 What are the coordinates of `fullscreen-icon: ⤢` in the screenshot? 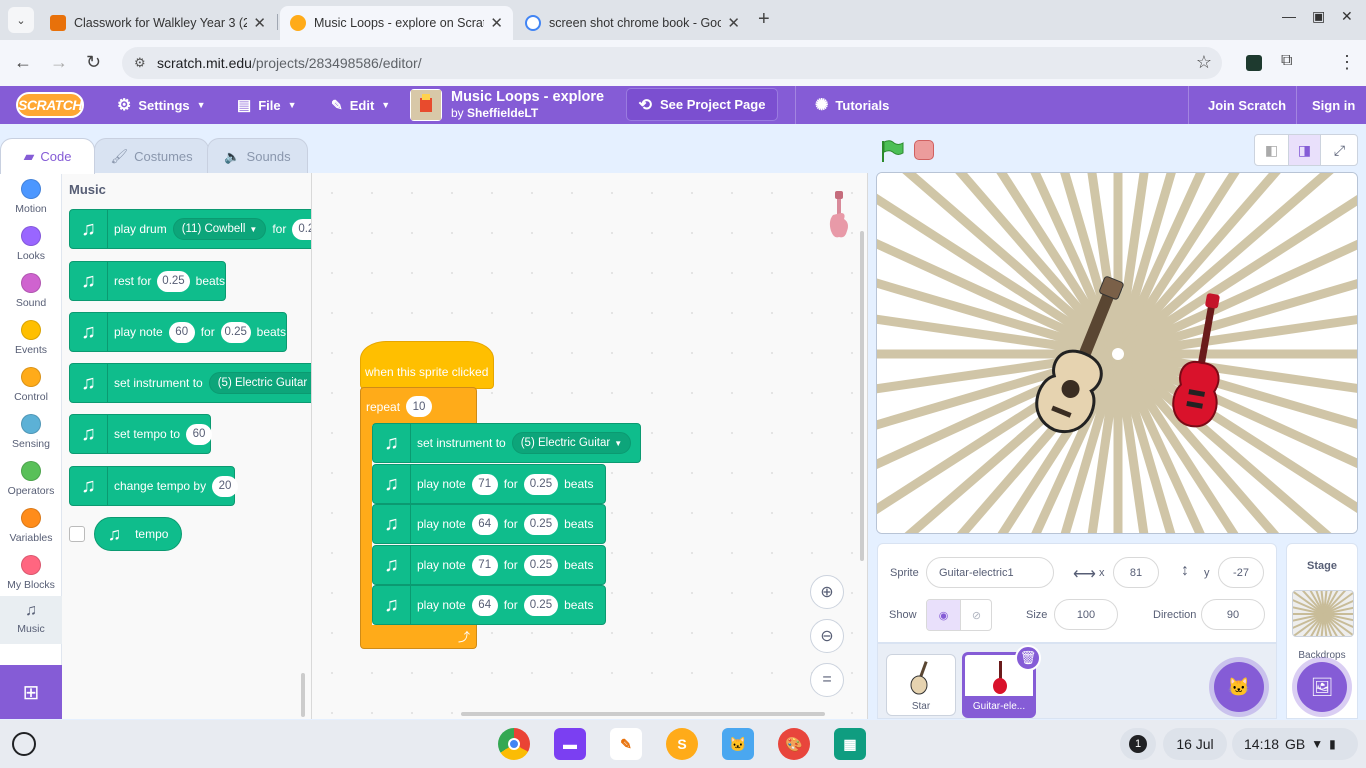 It's located at (1339, 150).